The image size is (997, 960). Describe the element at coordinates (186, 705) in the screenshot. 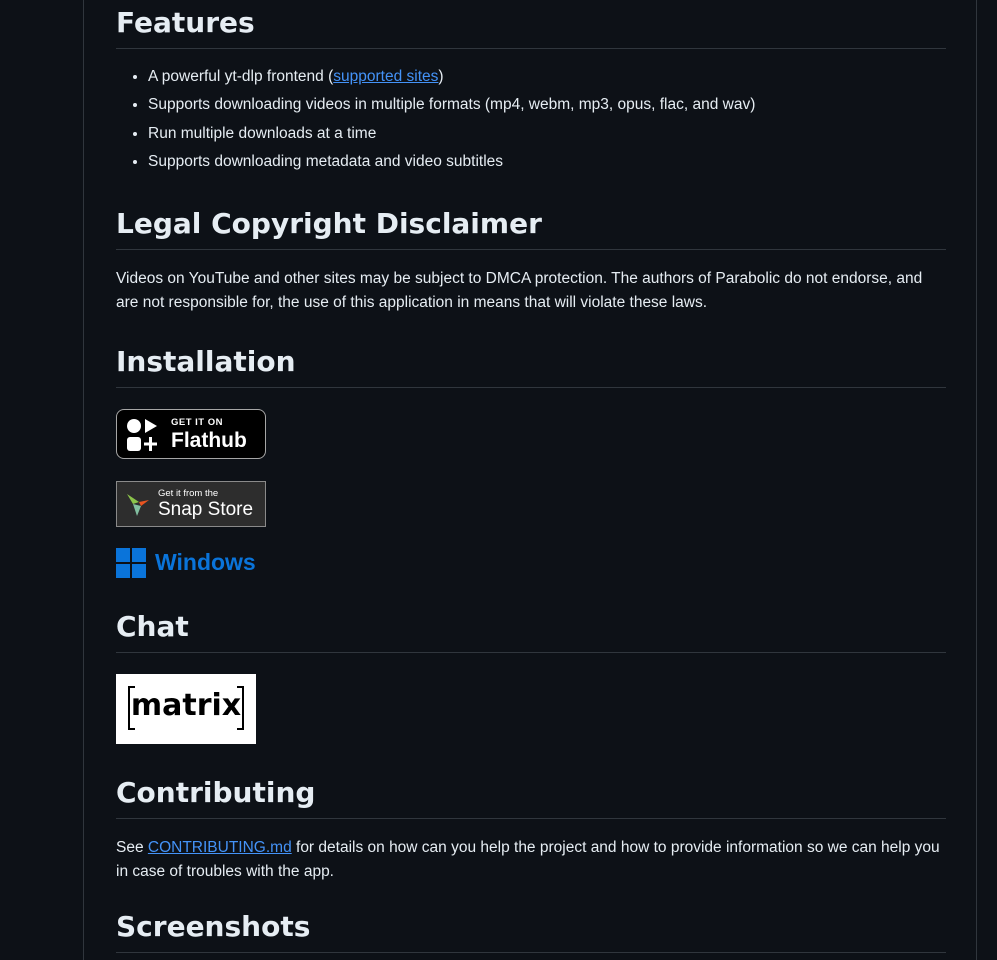

I see `matrix-logo-text: matrix` at that location.